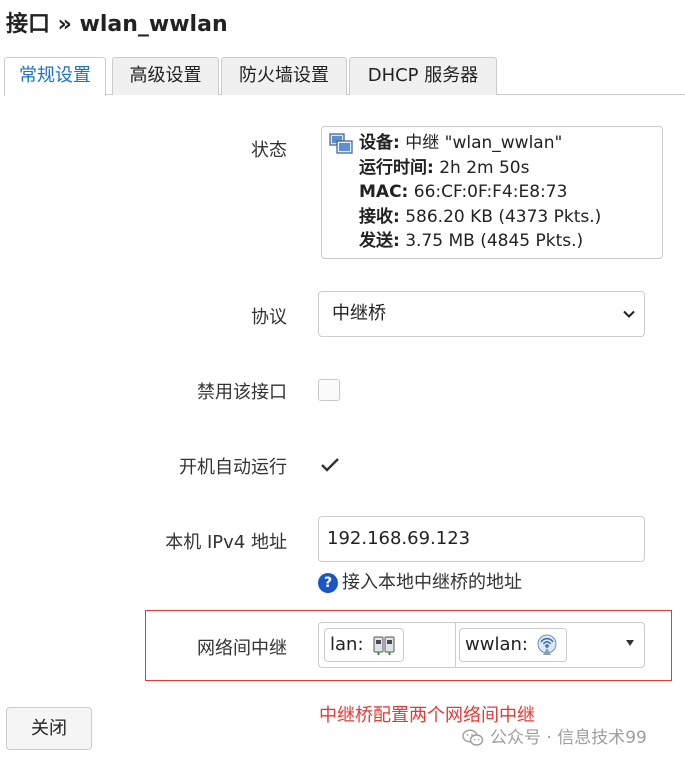 The image size is (685, 761). Describe the element at coordinates (329, 390) in the screenshot. I see `disable-interface-checkbox` at that location.